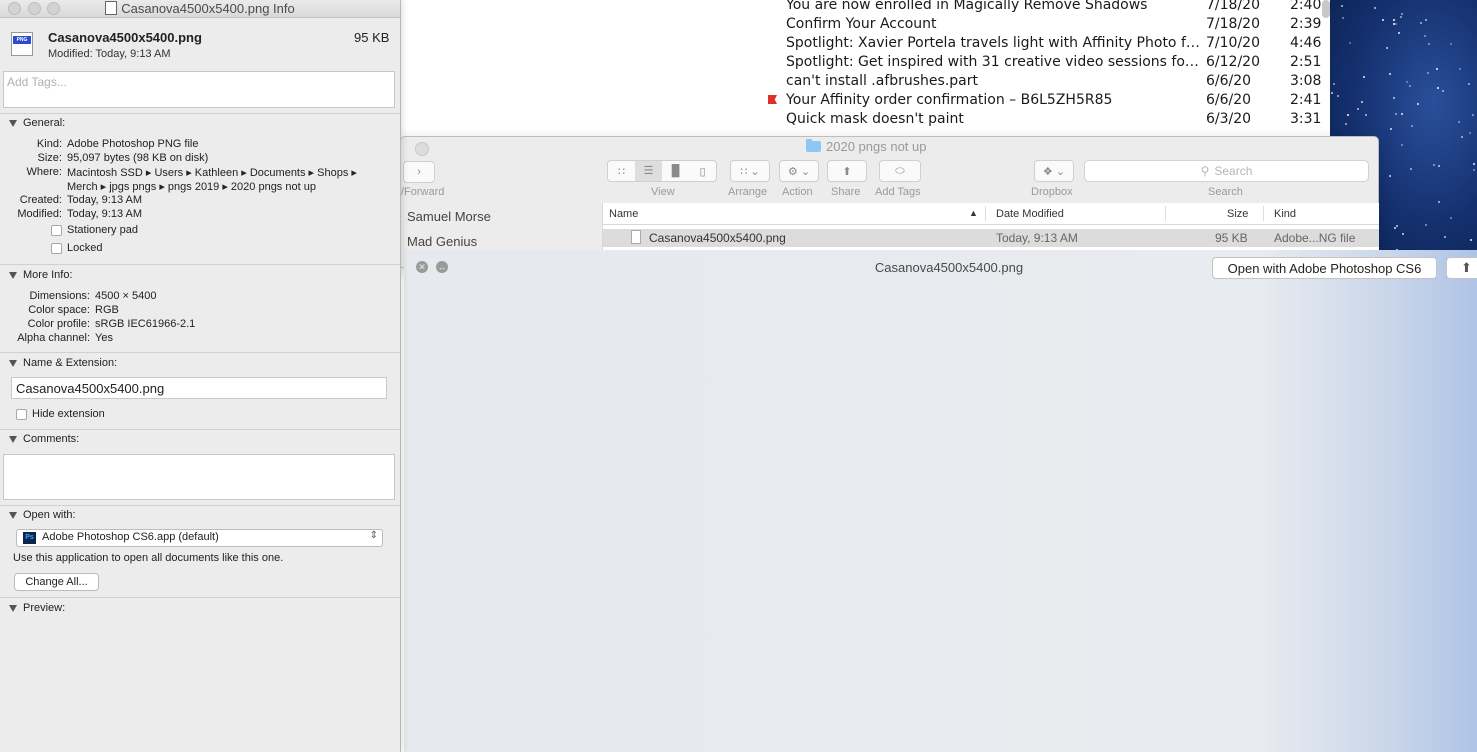 Image resolution: width=1477 pixels, height=752 pixels. Describe the element at coordinates (449, 216) in the screenshot. I see `sidebar-item-samuel-morse: Samuel Morse` at that location.